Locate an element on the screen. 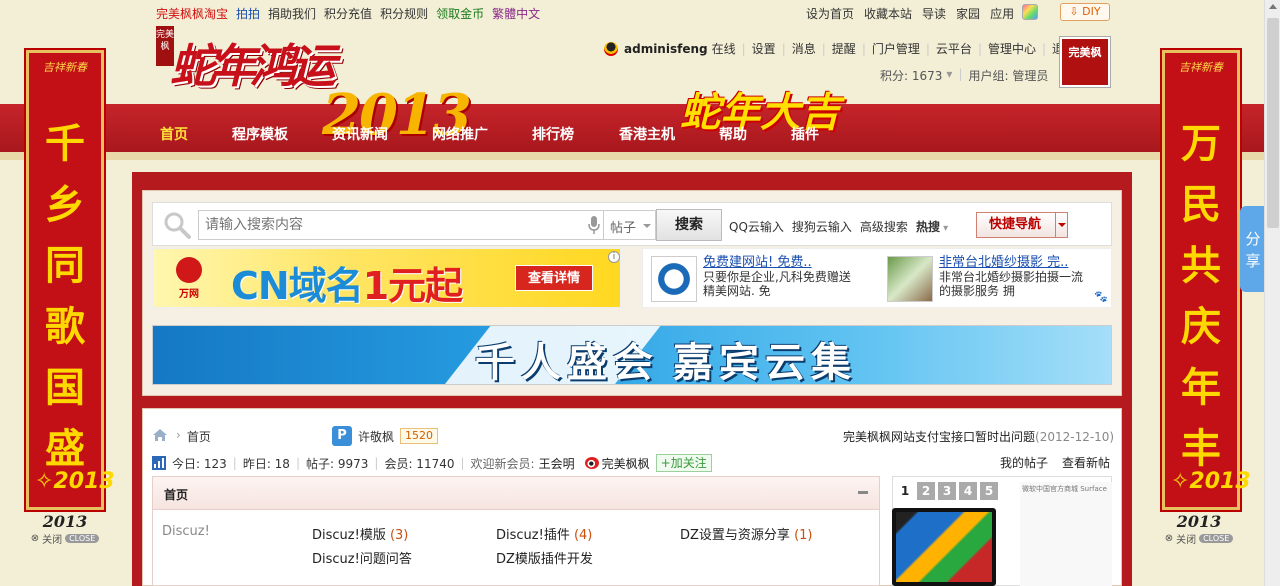 The height and width of the screenshot is (586, 1280). newest-member-link: 王会明 is located at coordinates (557, 463).